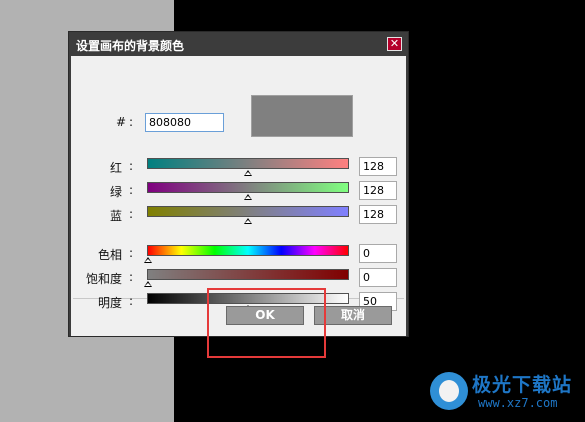 The height and width of the screenshot is (422, 585). I want to click on green-slider-thumb, so click(248, 197).